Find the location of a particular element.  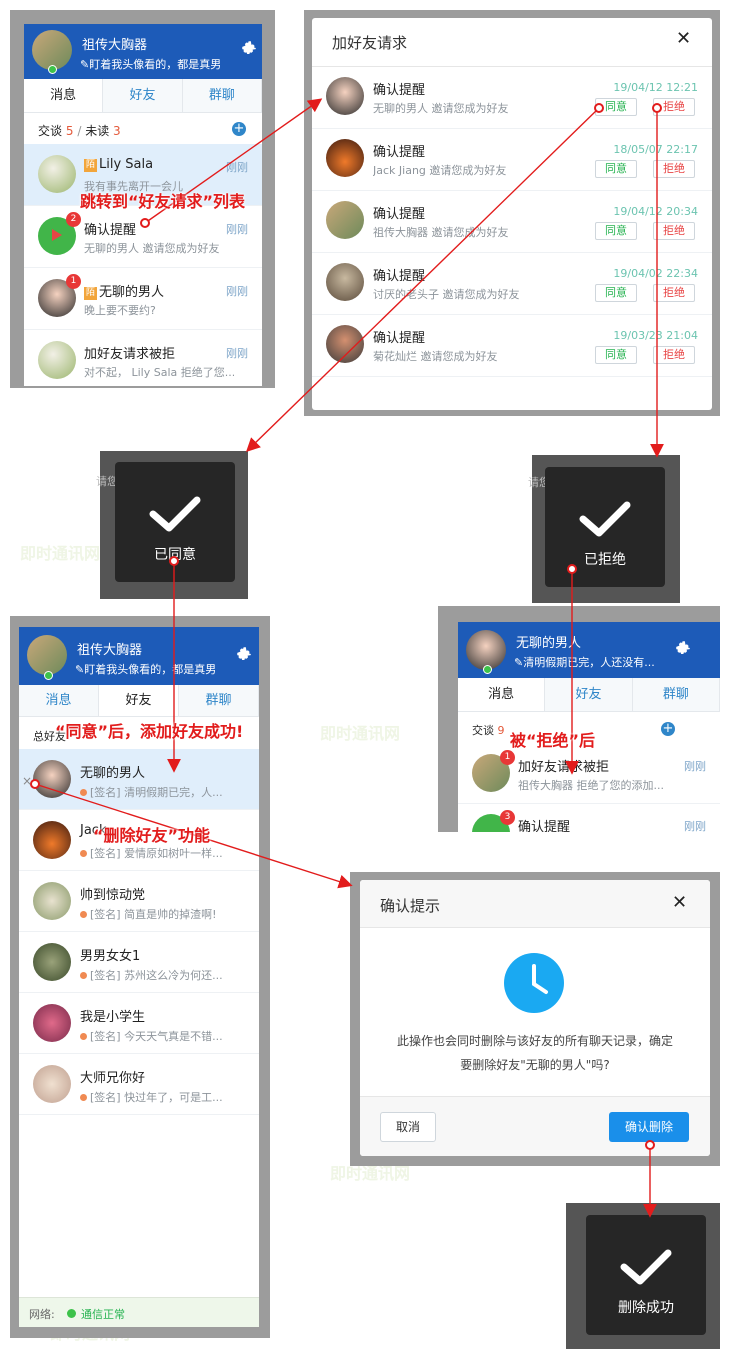

annotation-agree: “同意”后，添加好友成功! is located at coordinates (149, 731).